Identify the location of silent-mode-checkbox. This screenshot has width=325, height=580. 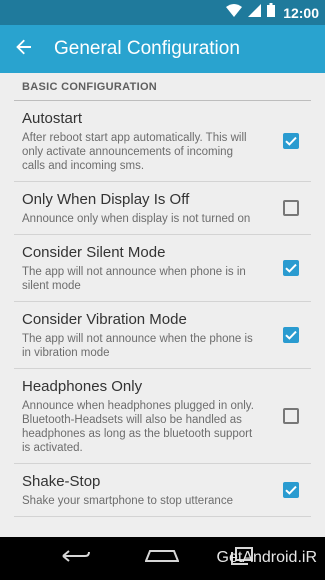
(291, 268).